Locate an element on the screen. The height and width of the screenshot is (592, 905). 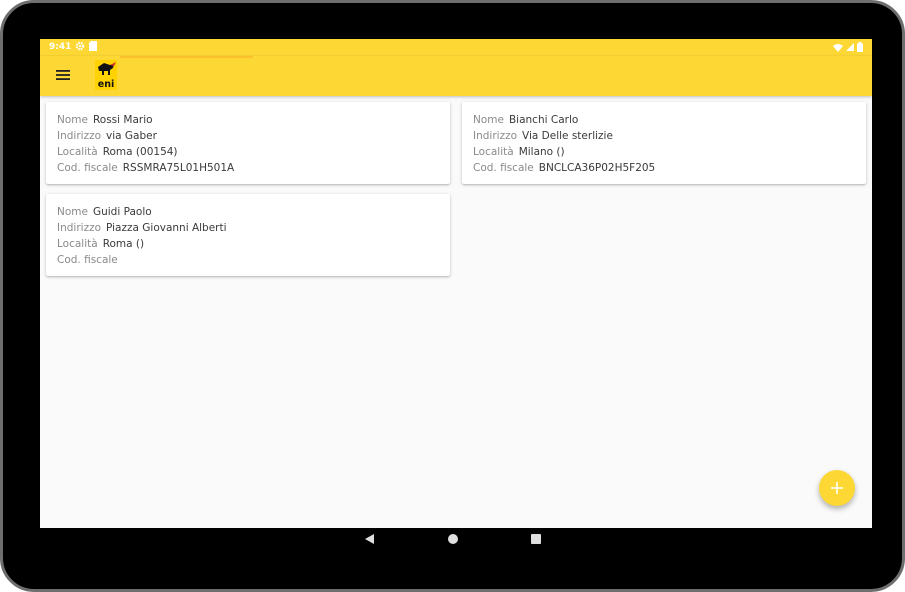
svg-text: eni is located at coordinates (106, 84).